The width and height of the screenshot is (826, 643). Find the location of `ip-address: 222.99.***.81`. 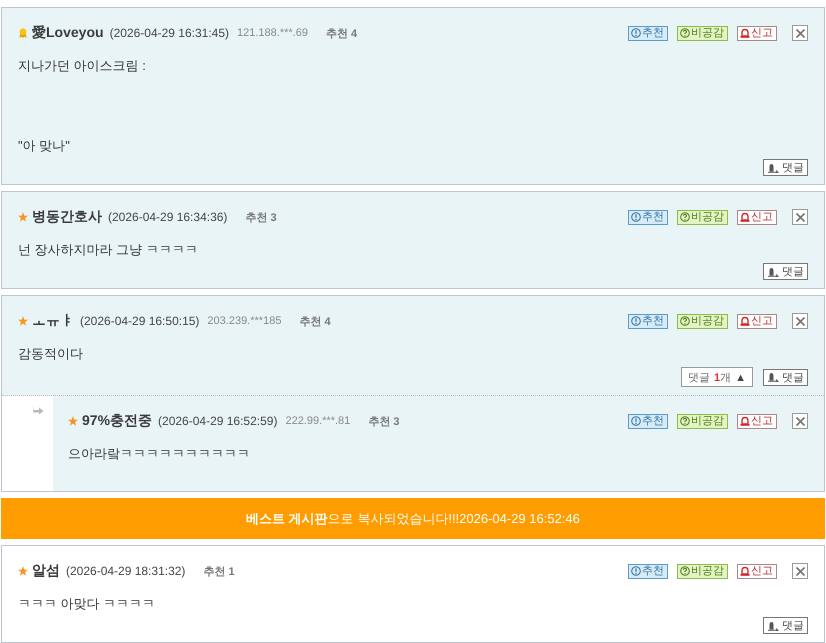

ip-address: 222.99.***.81 is located at coordinates (317, 421).